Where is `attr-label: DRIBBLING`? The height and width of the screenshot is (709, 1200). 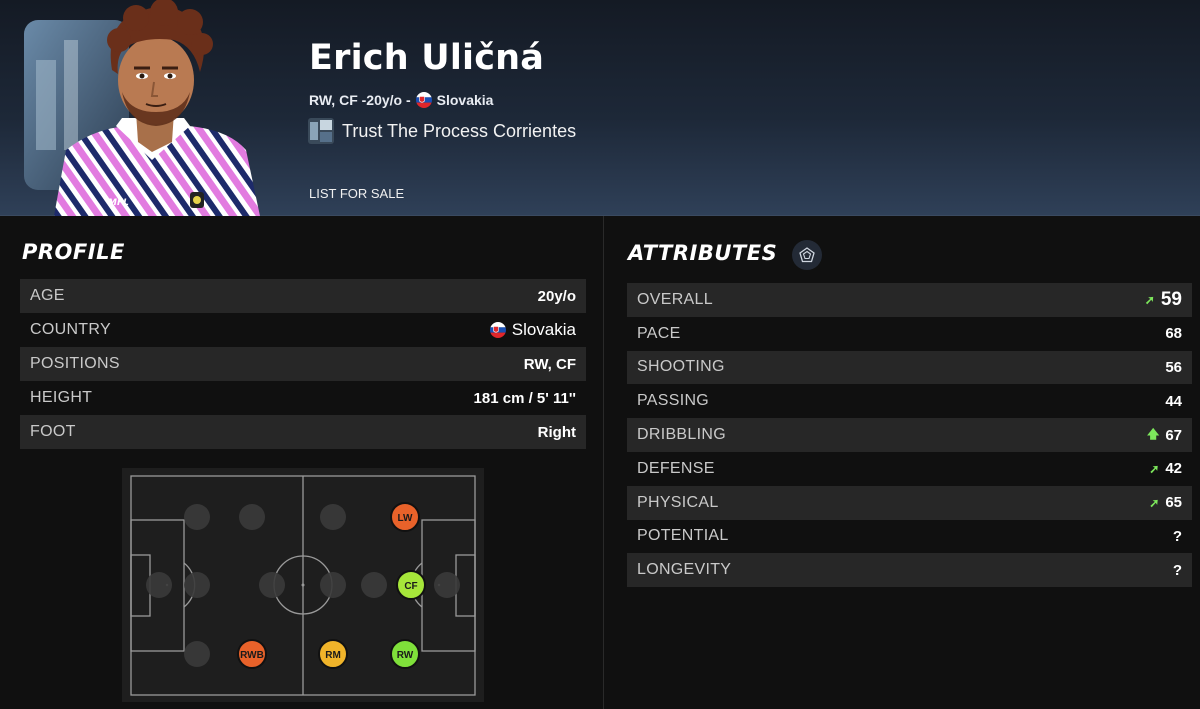
attr-label: DRIBBLING is located at coordinates (681, 435).